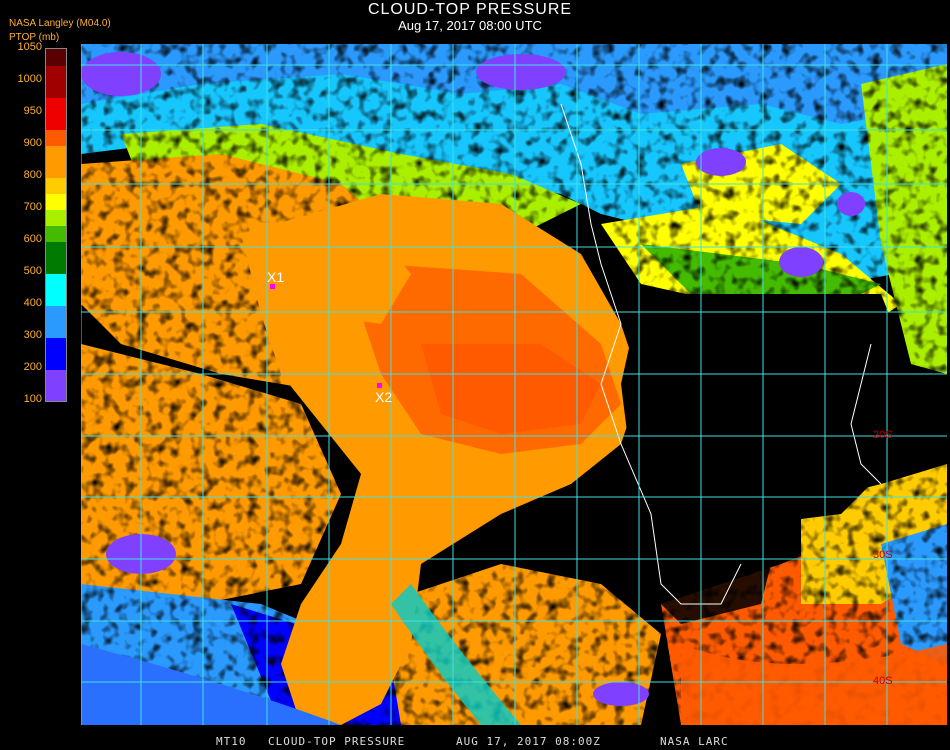  I want to click on legend-tick-400: 400, so click(32, 303).